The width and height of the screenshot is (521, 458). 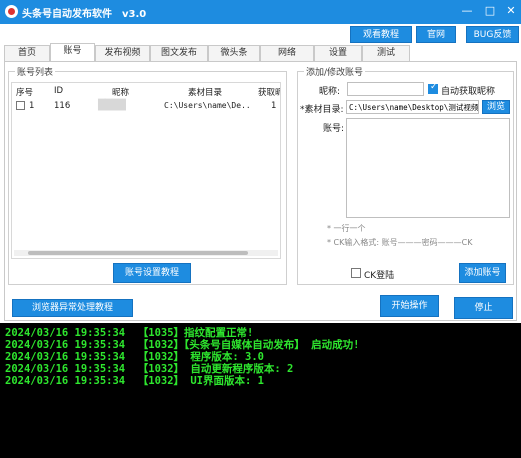 What do you see at coordinates (62, 106) in the screenshot?
I see `row-id: 116` at bounding box center [62, 106].